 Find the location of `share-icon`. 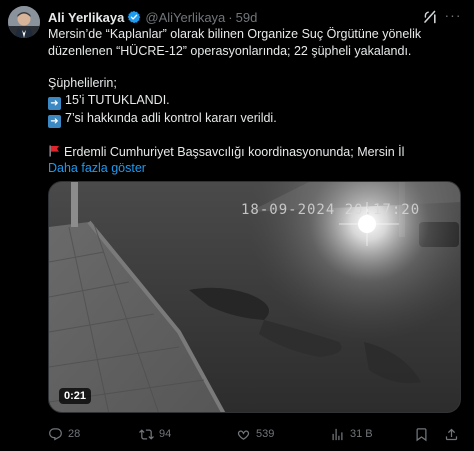

share-icon is located at coordinates (451, 434).